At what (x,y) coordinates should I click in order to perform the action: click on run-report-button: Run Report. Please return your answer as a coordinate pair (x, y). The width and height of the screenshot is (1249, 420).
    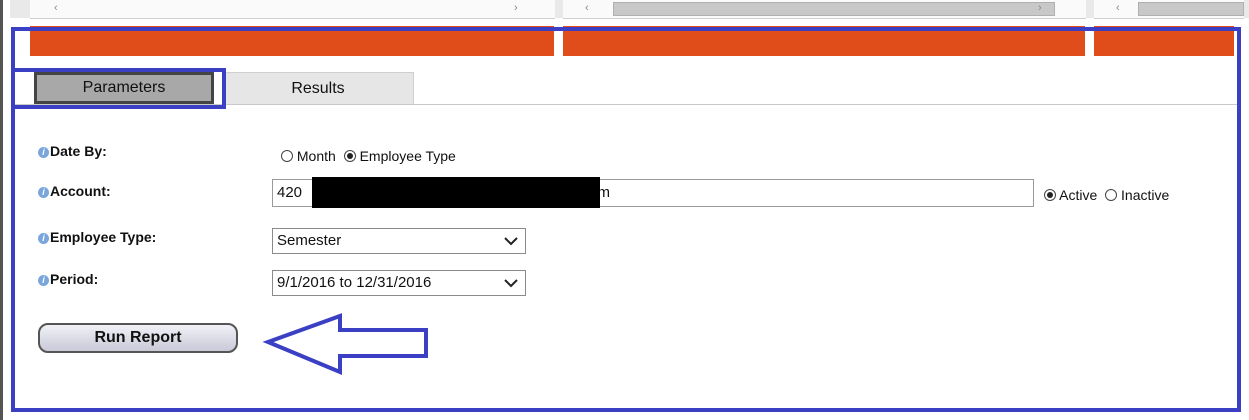
    Looking at the image, I should click on (138, 338).